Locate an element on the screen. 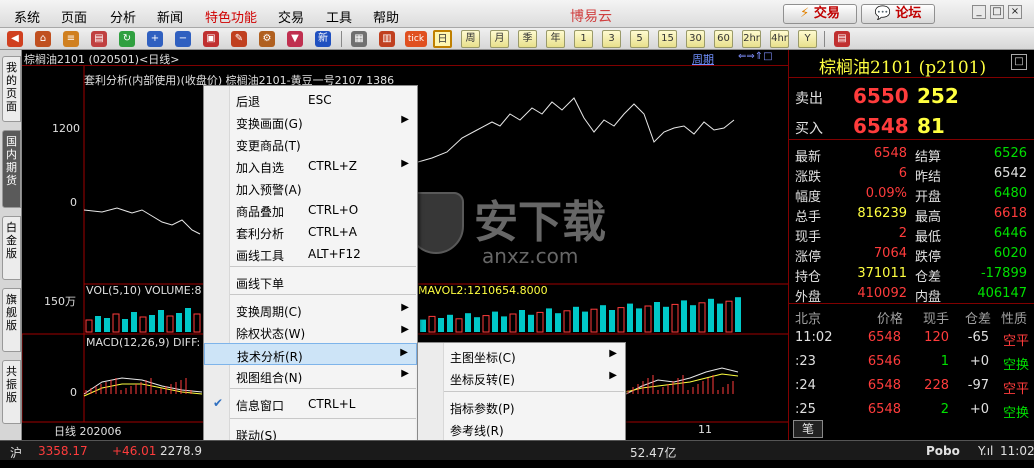  forum-button: 💬 论坛 is located at coordinates (898, 14).